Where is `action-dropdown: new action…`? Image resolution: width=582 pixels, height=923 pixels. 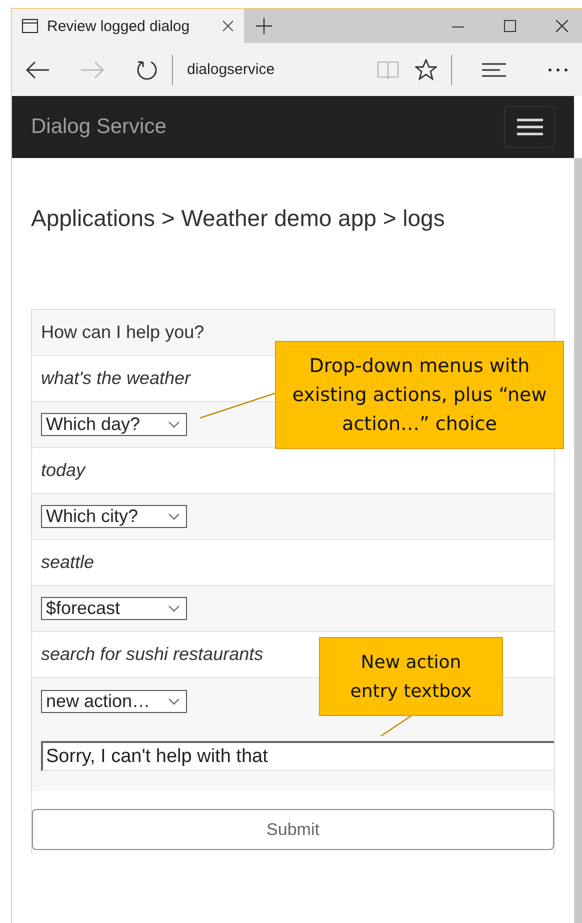
action-dropdown: new action… is located at coordinates (114, 701).